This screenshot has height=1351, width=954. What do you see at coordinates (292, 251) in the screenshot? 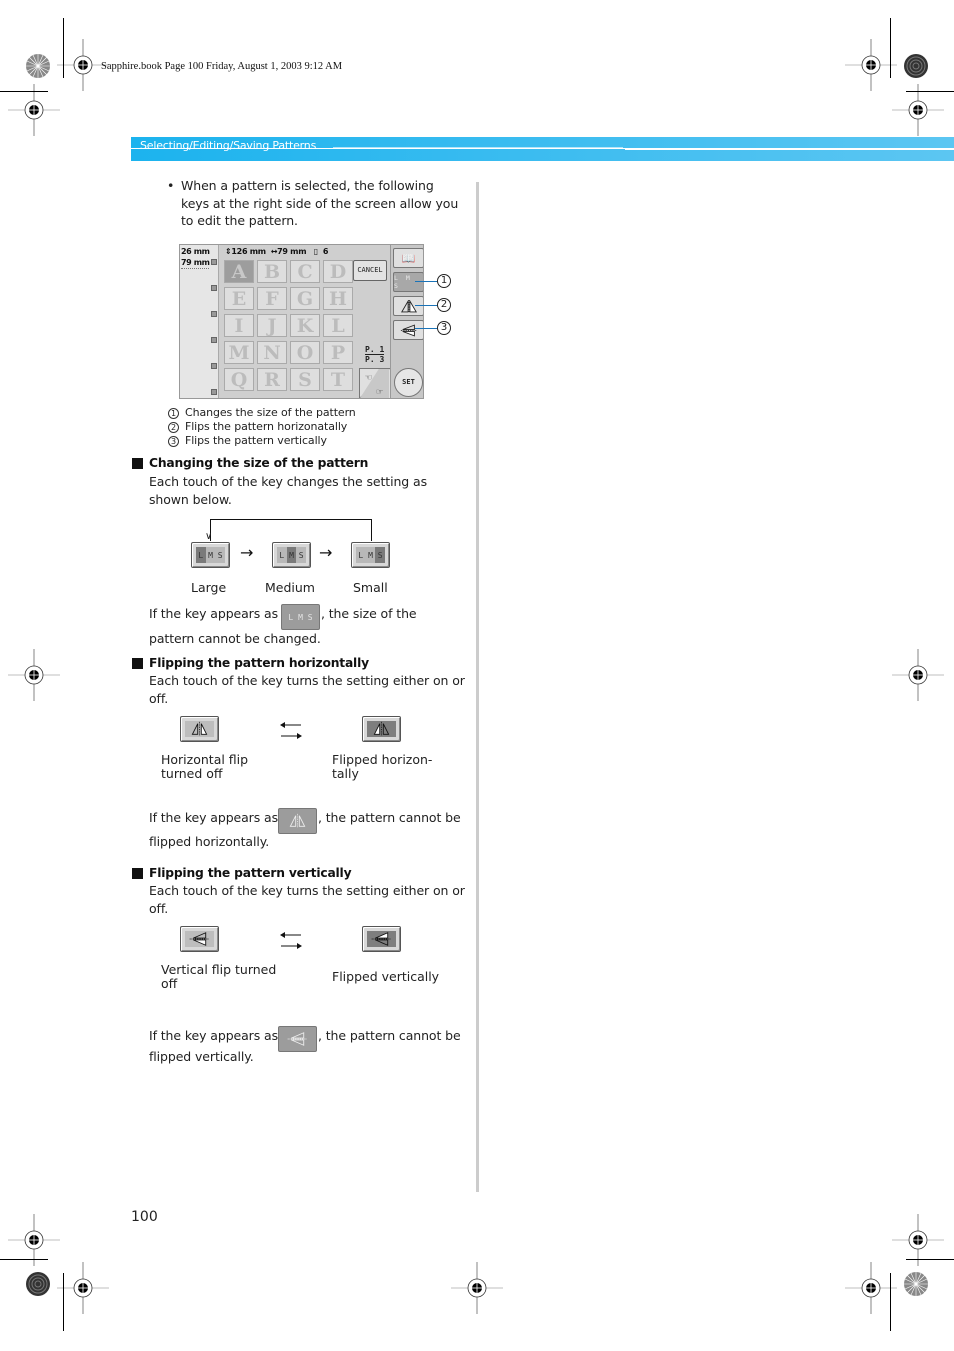
I see `info-width: 79 mm` at bounding box center [292, 251].